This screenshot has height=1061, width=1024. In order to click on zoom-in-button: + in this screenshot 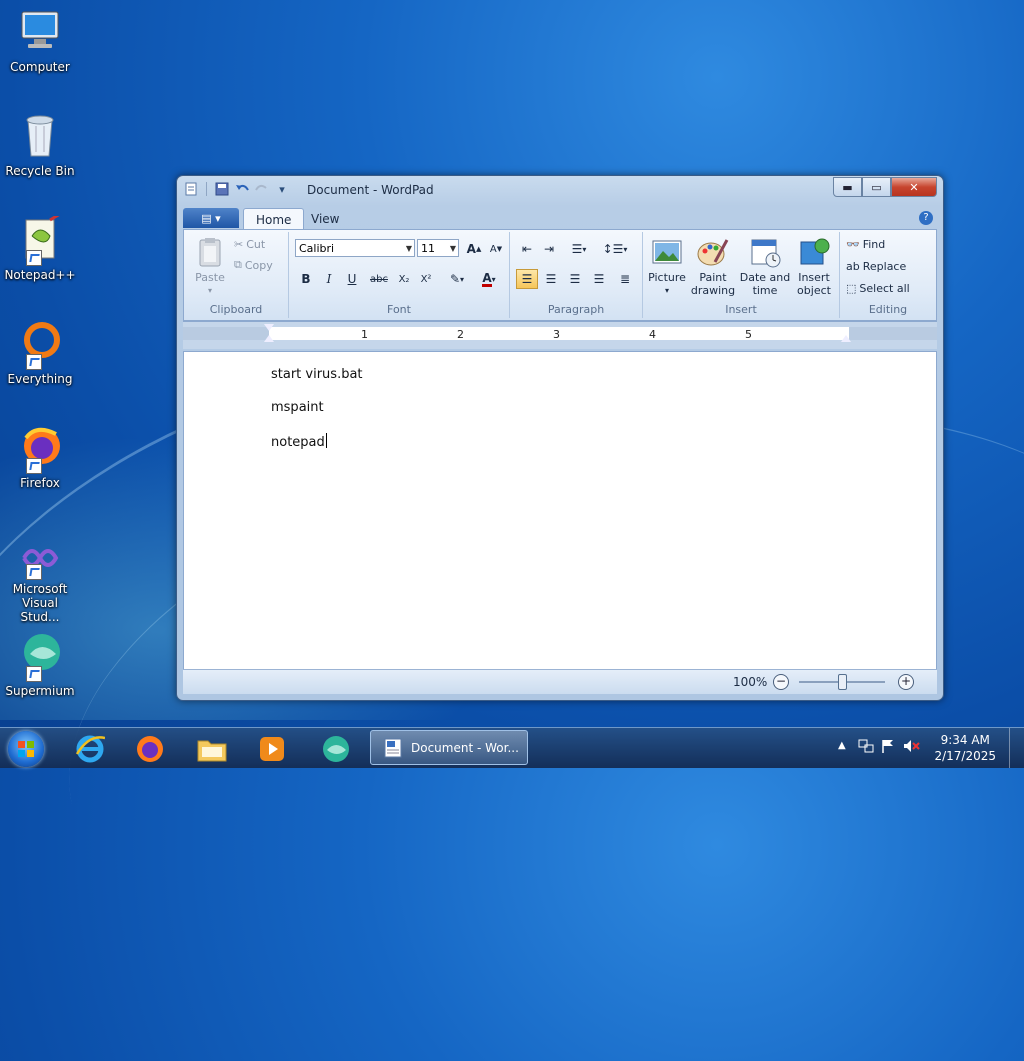, I will do `click(906, 682)`.